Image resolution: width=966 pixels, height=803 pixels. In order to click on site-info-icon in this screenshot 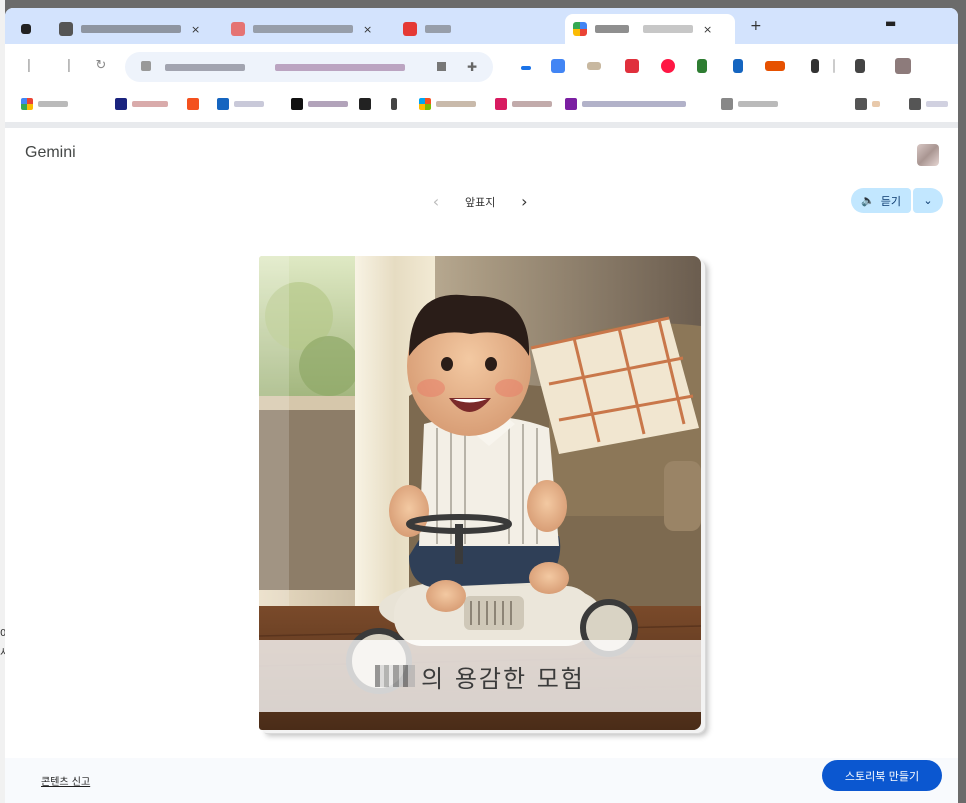, I will do `click(146, 66)`.